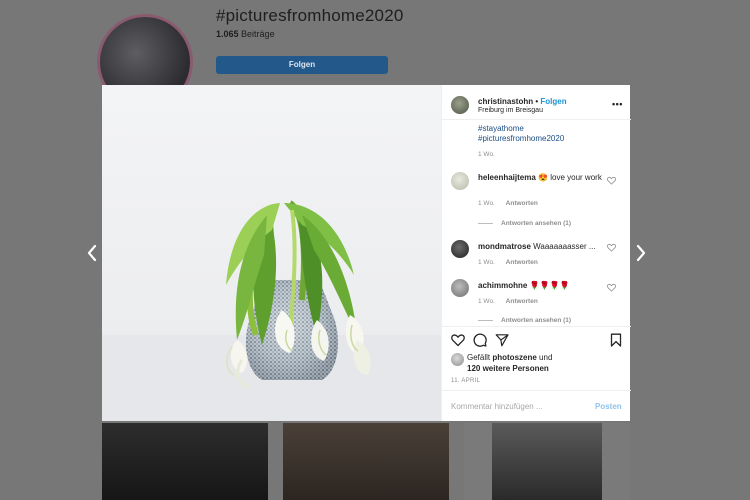  Describe the element at coordinates (507, 177) in the screenshot. I see `comment-username: heleenhaijtema` at that location.